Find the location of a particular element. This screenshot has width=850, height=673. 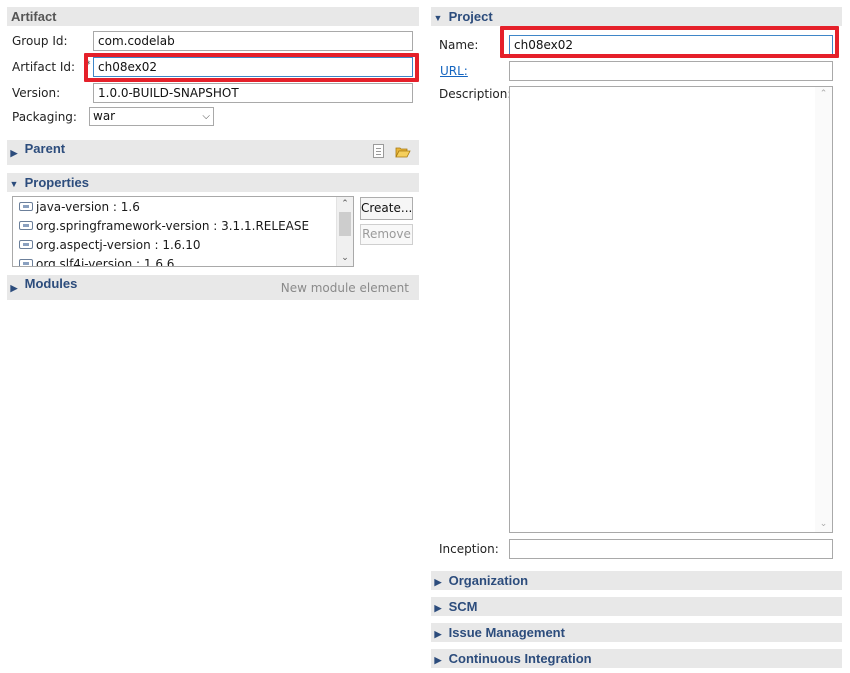

issue-management-section-header: ▶ Issue Management is located at coordinates (636, 632).